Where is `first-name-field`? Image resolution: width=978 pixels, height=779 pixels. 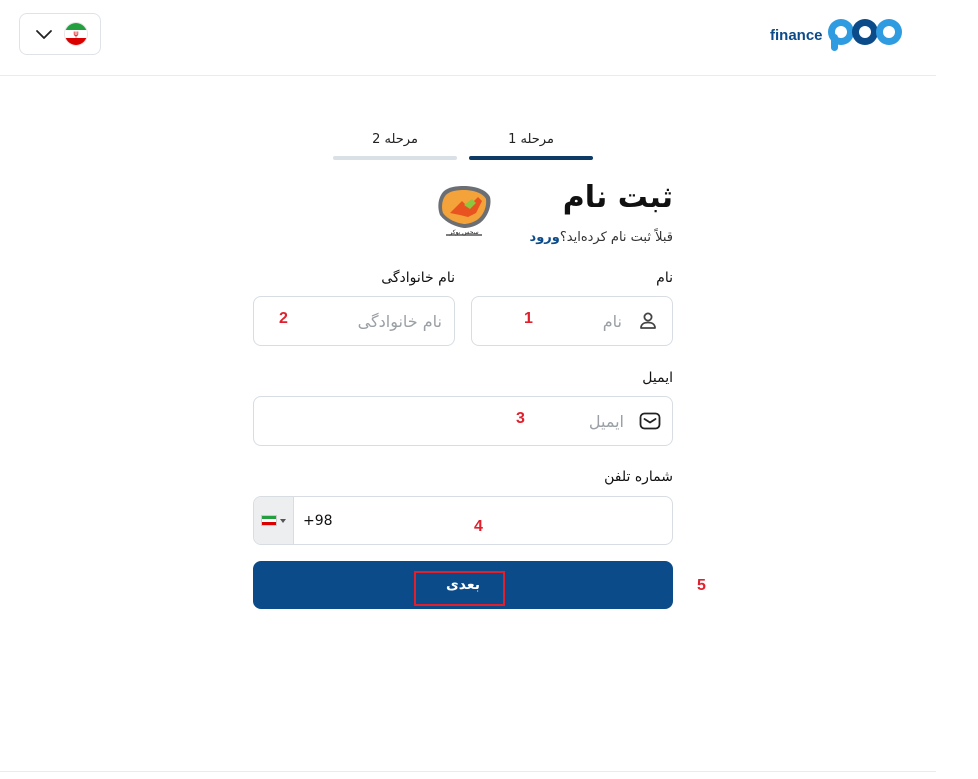
first-name-field is located at coordinates (572, 321).